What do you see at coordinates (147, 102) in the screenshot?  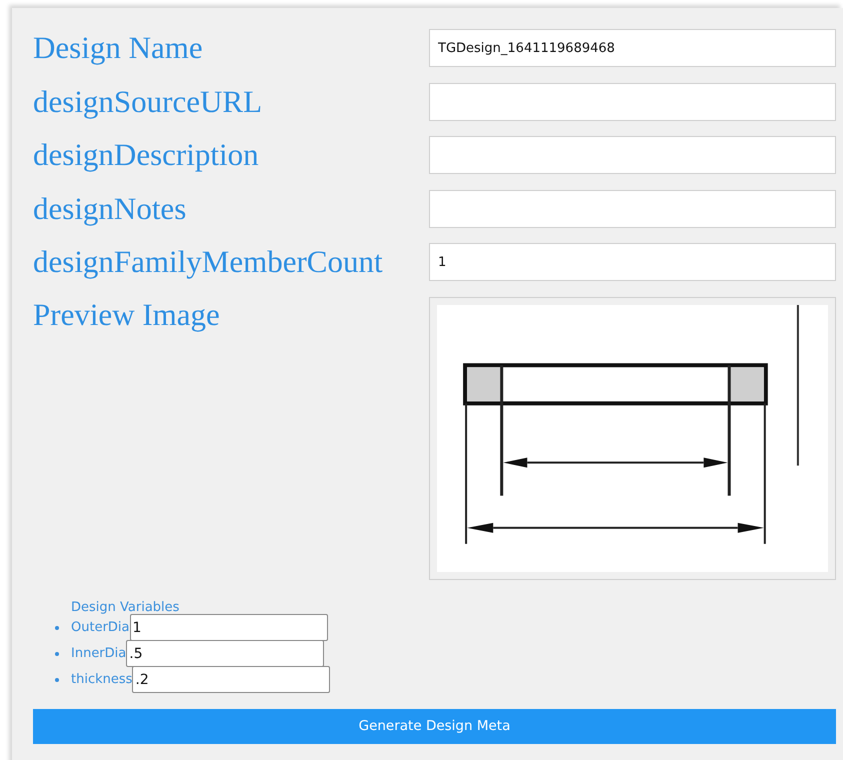 I see `field-label: designSourceURL` at bounding box center [147, 102].